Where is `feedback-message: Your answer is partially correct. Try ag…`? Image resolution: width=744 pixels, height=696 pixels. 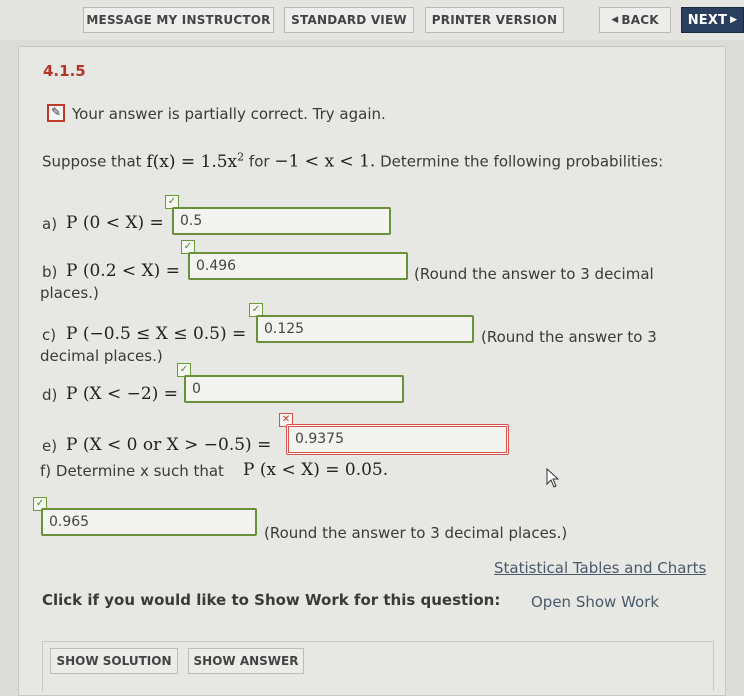
feedback-message: Your answer is partially correct. Try ag… is located at coordinates (229, 114).